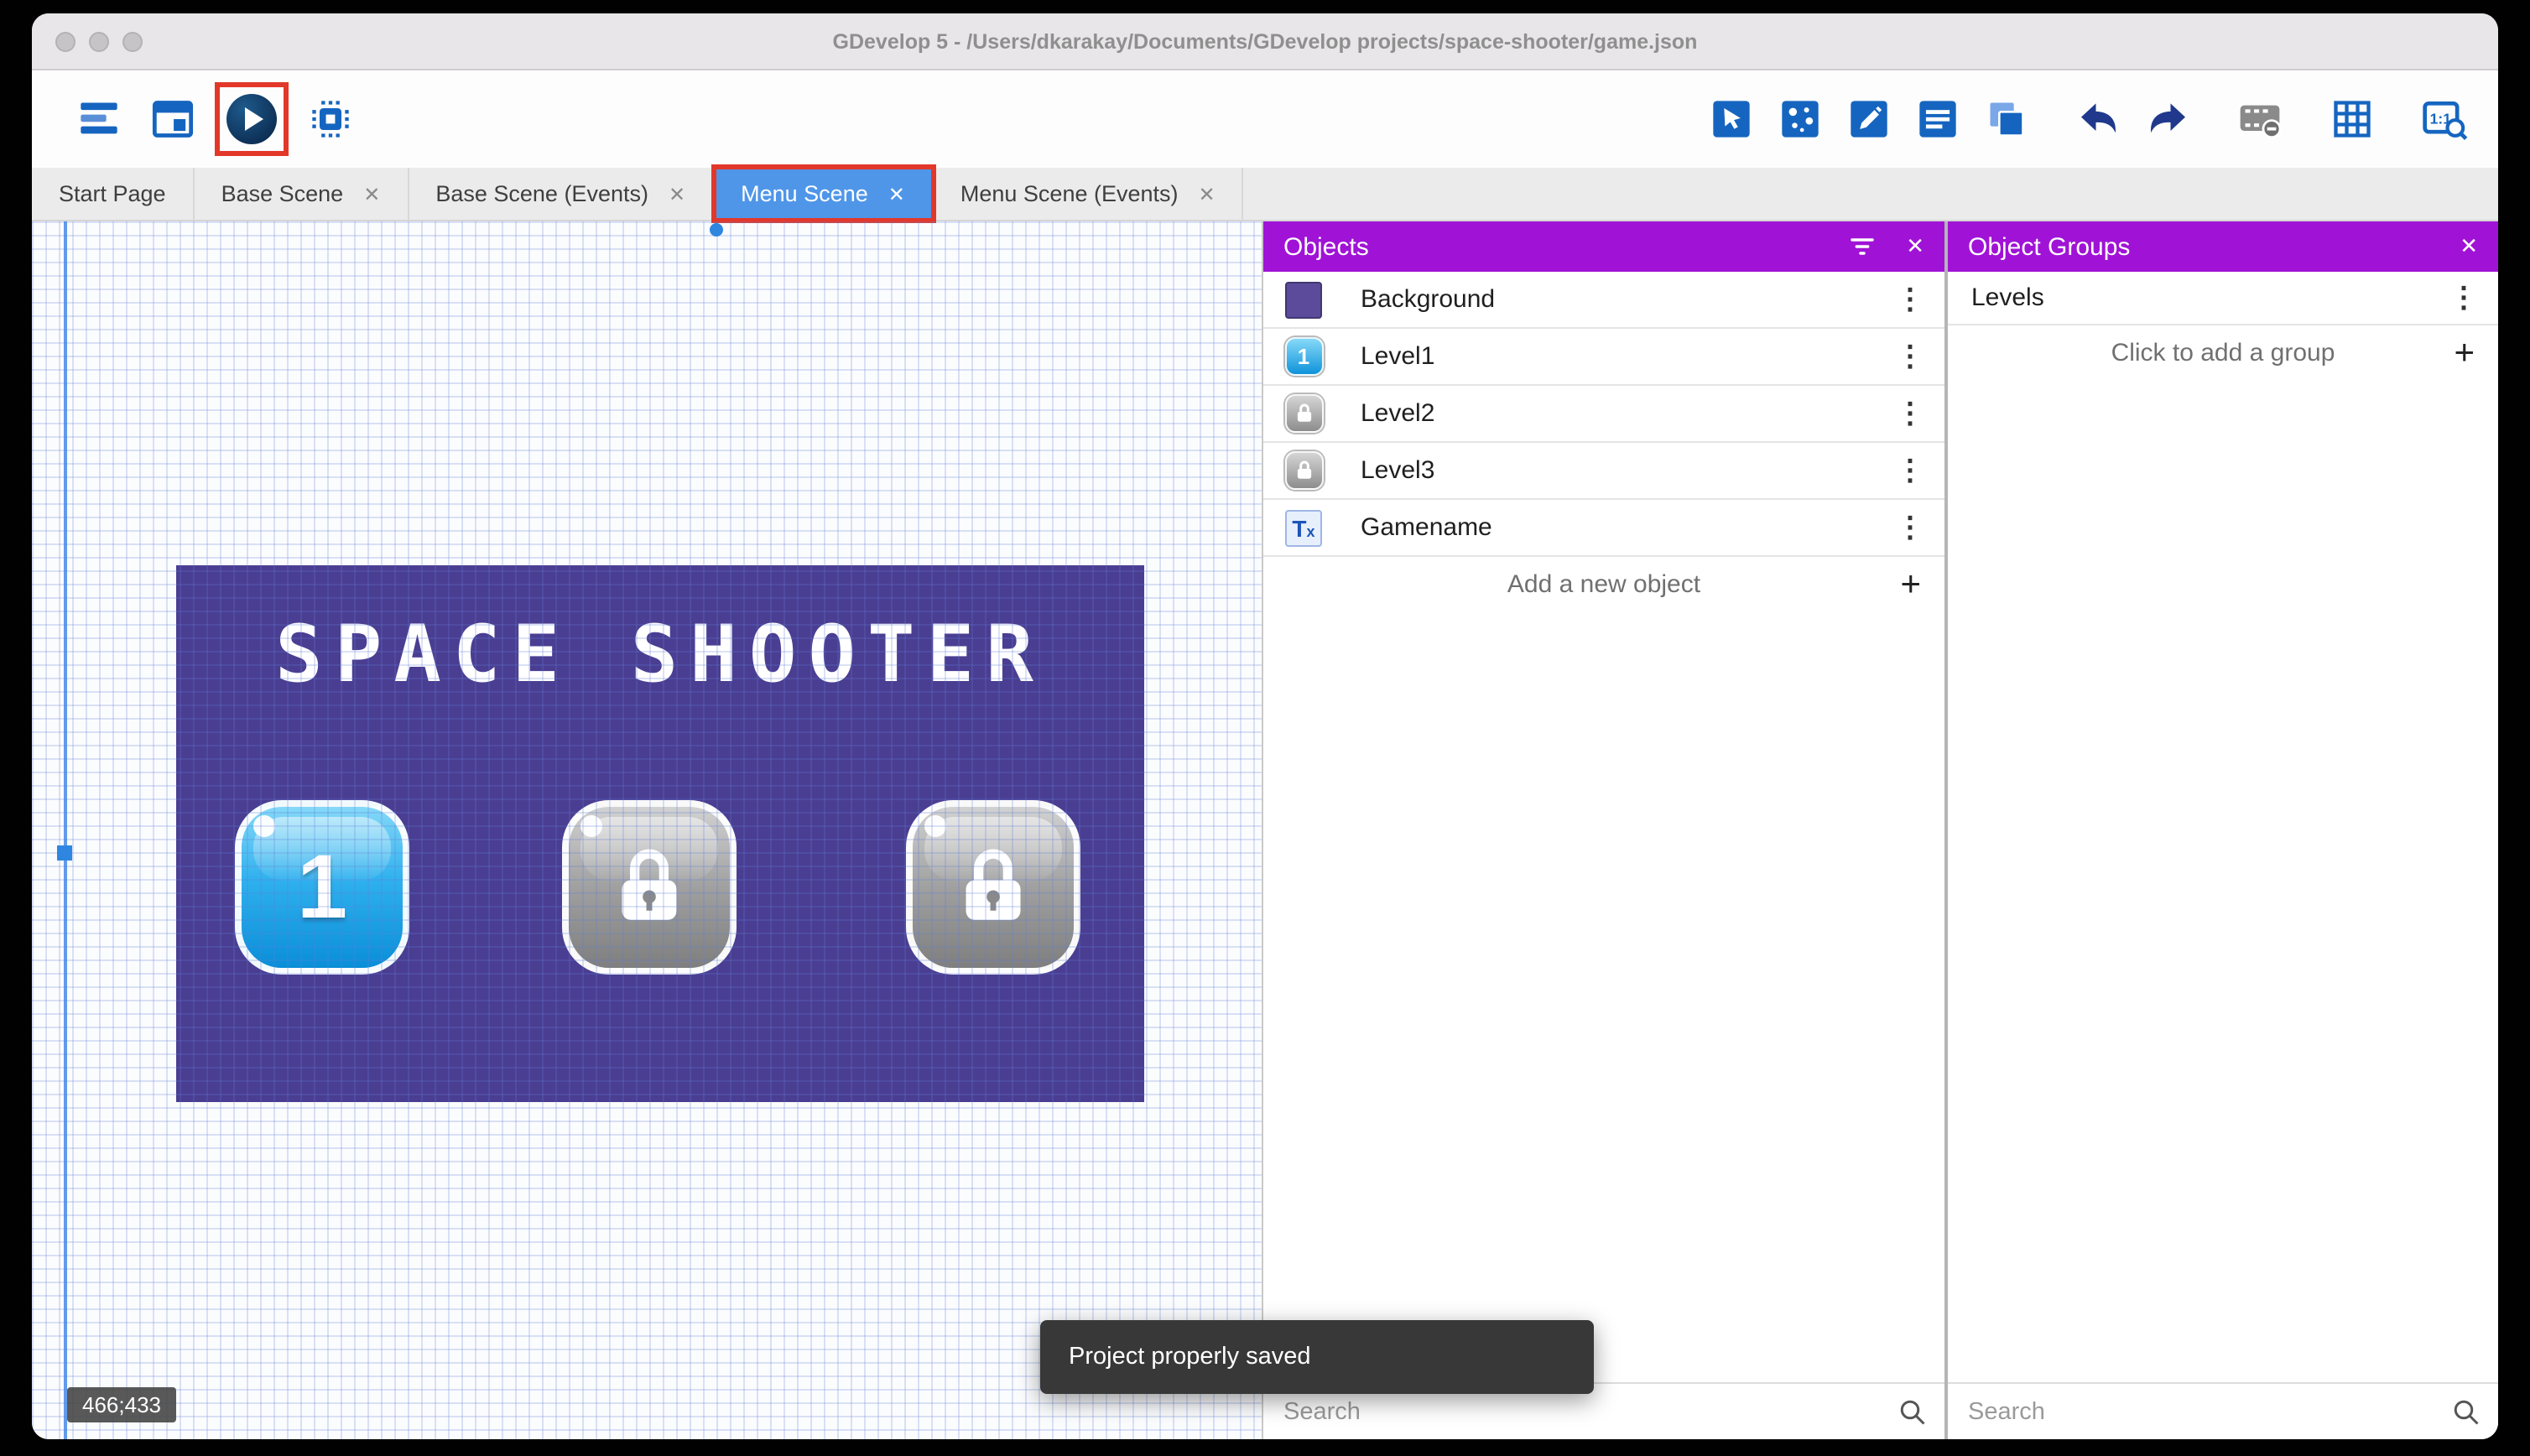  What do you see at coordinates (65, 41) in the screenshot?
I see `close-window-button` at bounding box center [65, 41].